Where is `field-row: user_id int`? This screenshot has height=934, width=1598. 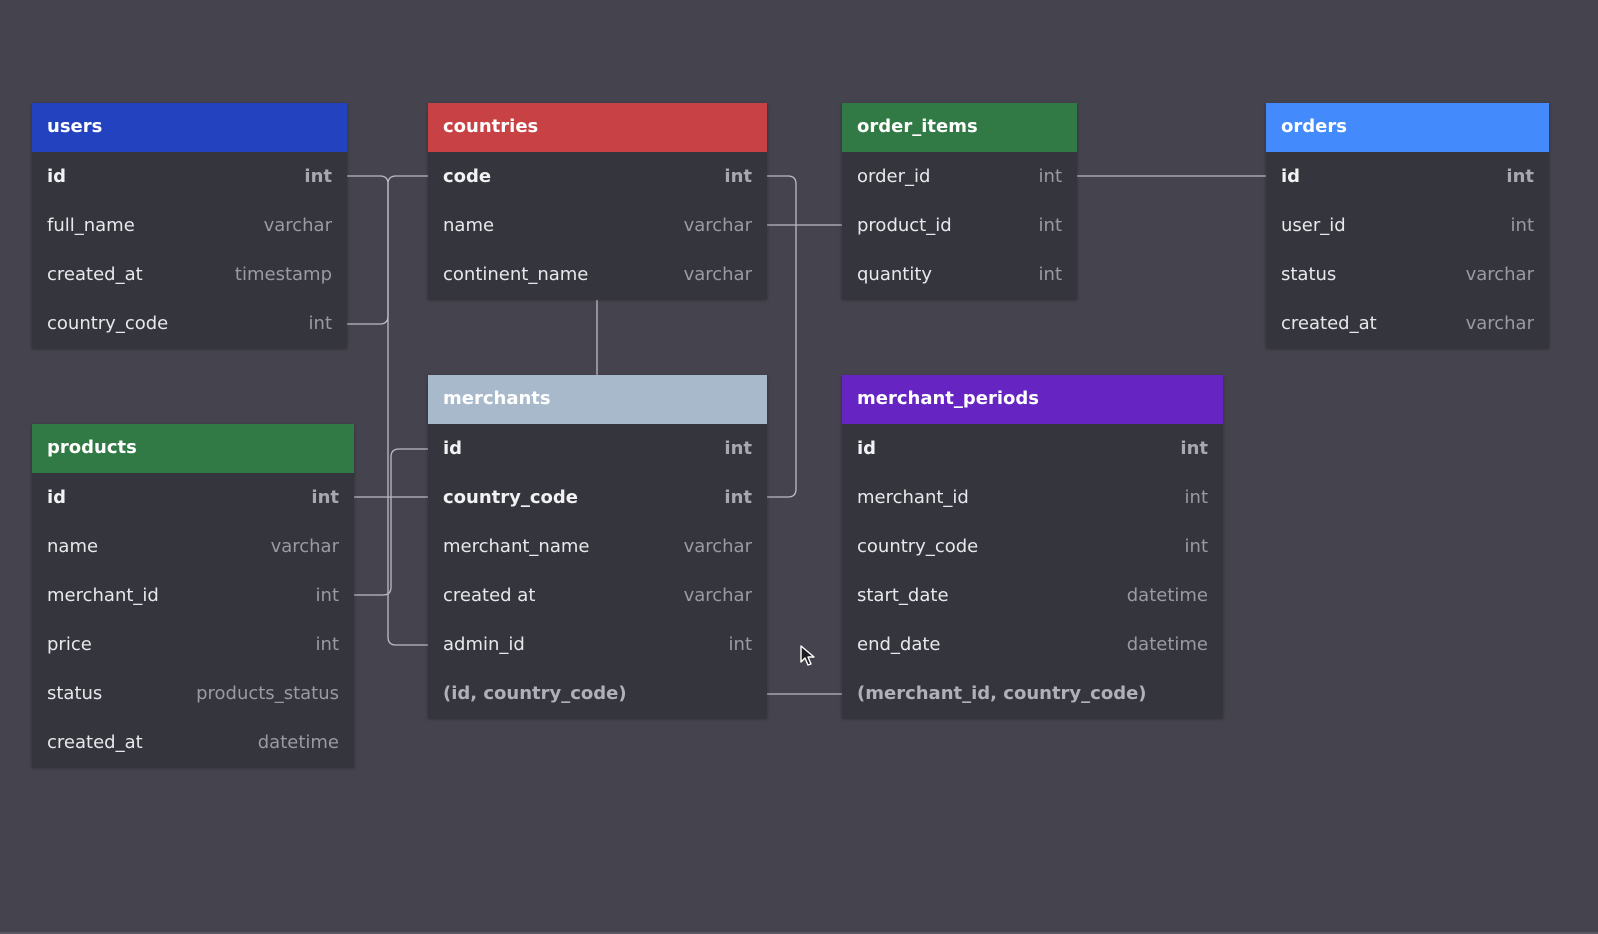 field-row: user_id int is located at coordinates (1407, 225).